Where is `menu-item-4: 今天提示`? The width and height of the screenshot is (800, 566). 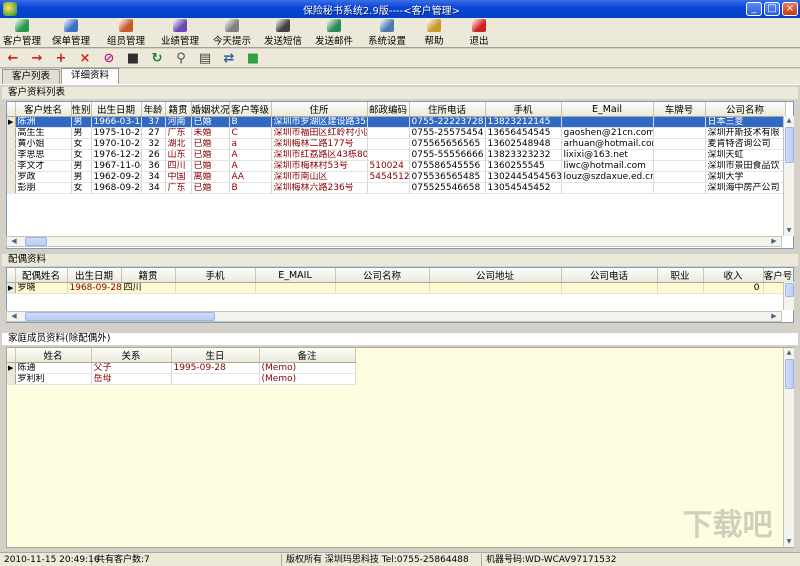 menu-item-4: 今天提示 is located at coordinates (232, 33).